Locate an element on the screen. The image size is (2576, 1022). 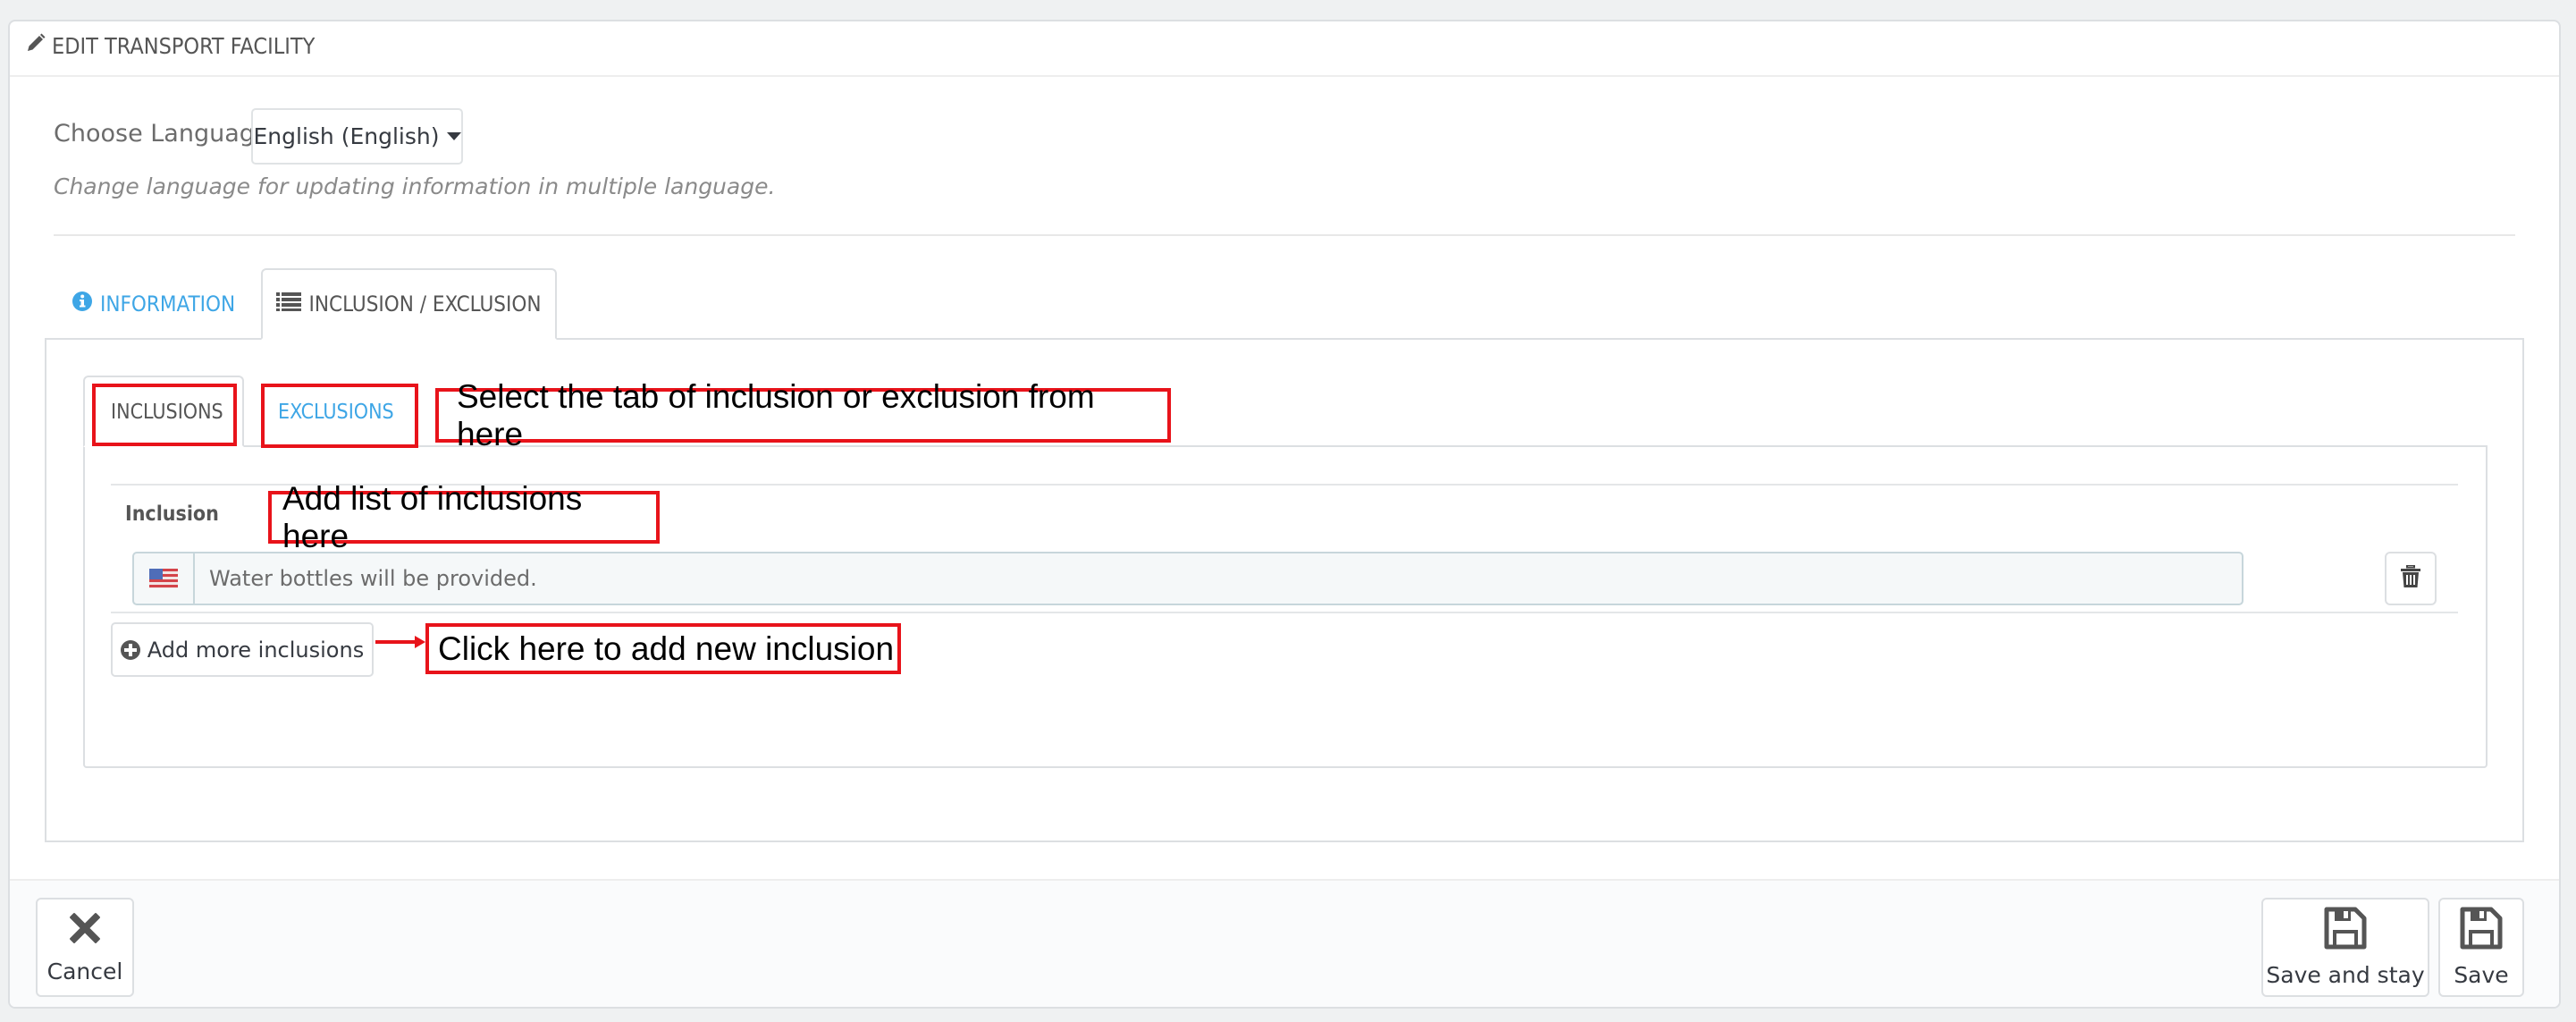
add-more-inclusions-button: Add more inclusions is located at coordinates (243, 649).